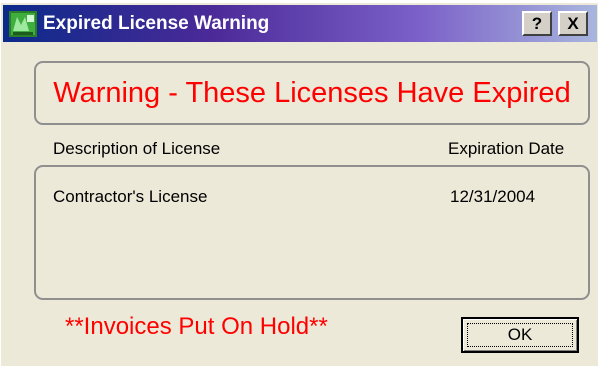  What do you see at coordinates (137, 148) in the screenshot?
I see `column-header-description: Description of License` at bounding box center [137, 148].